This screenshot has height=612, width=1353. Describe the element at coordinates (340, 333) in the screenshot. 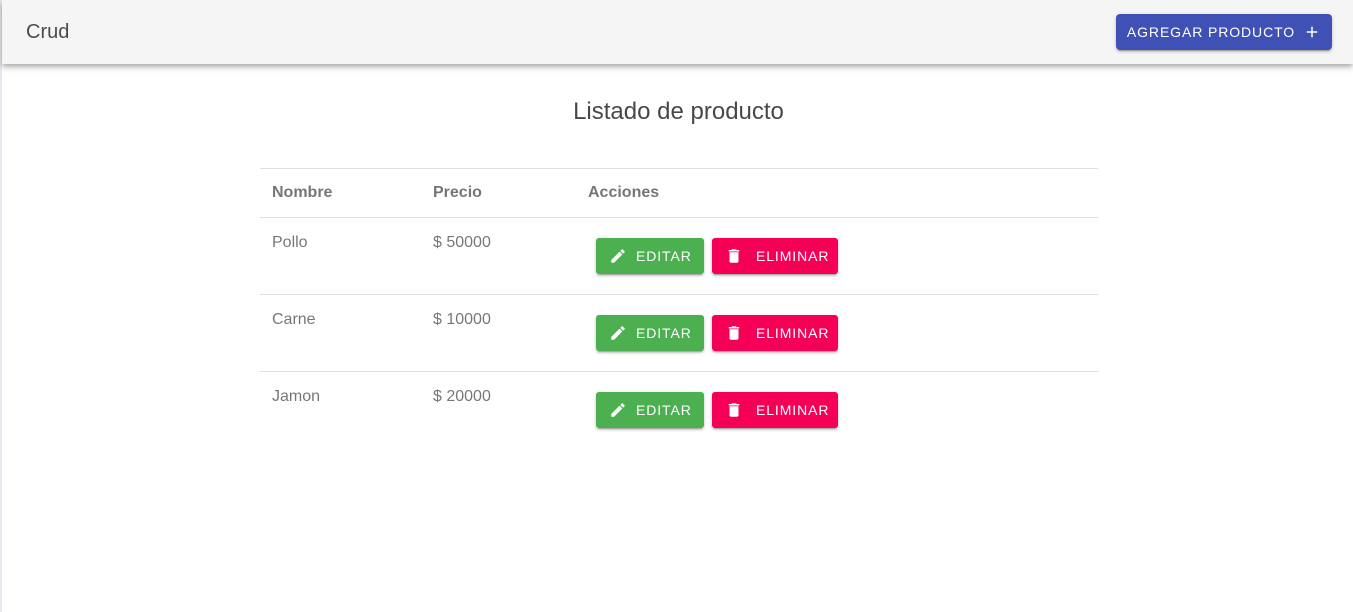

I see `cell-nombre: Carne` at that location.